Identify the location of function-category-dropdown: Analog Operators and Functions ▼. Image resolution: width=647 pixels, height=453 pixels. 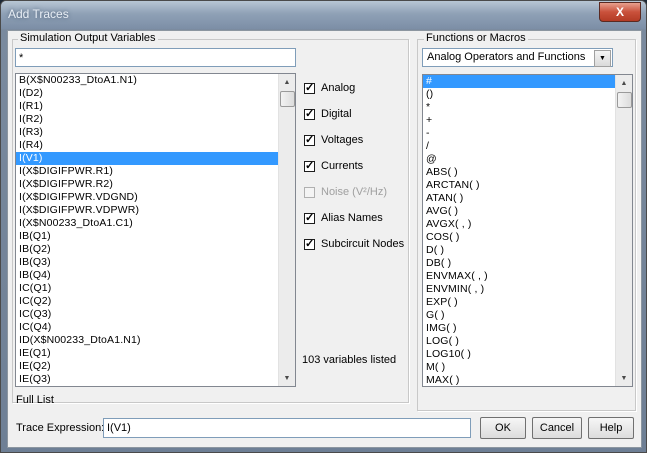
(517, 57).